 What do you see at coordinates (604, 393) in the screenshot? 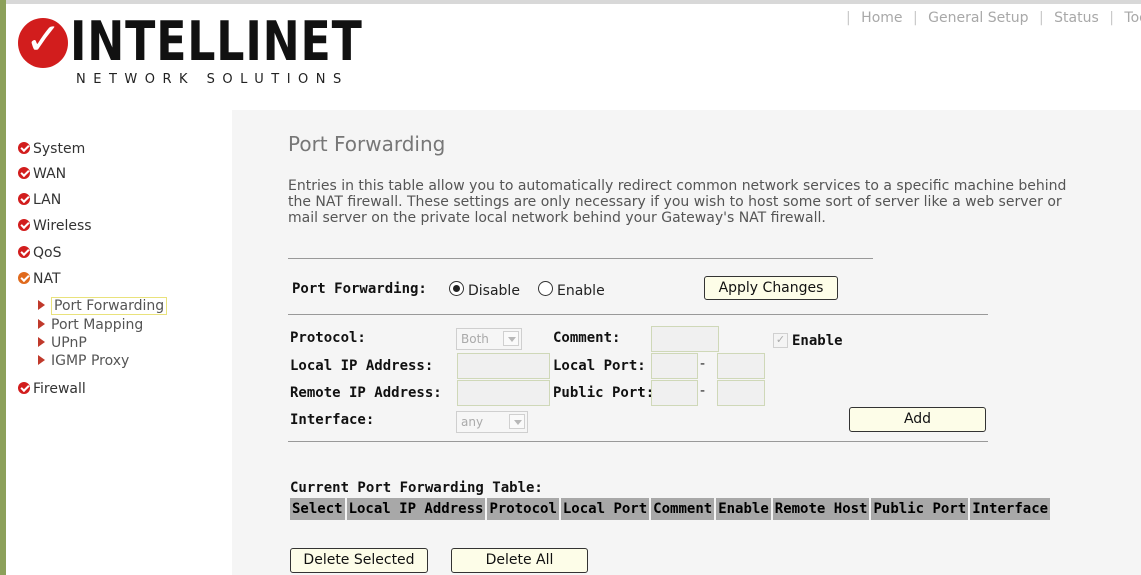
I see `public-port-label: Public Port:` at bounding box center [604, 393].